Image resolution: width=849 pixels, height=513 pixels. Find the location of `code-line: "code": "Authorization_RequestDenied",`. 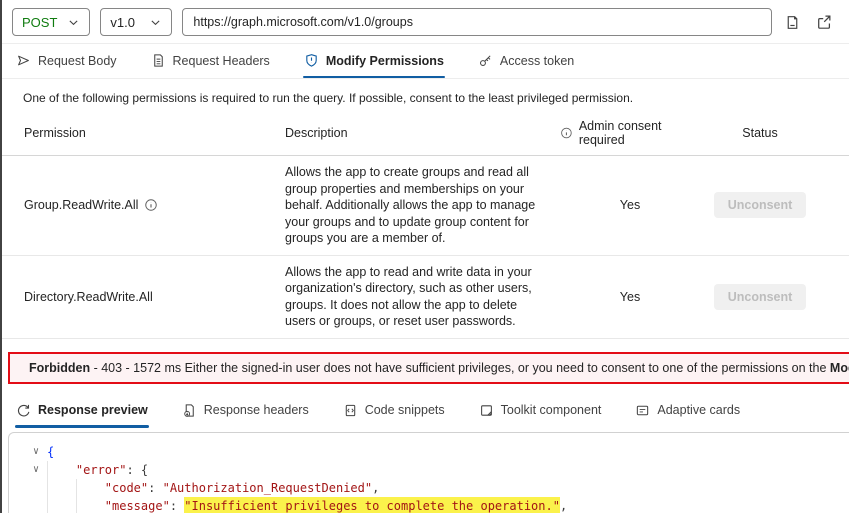

code-line: "code": "Authorization_RequestDenied", is located at coordinates (429, 487).